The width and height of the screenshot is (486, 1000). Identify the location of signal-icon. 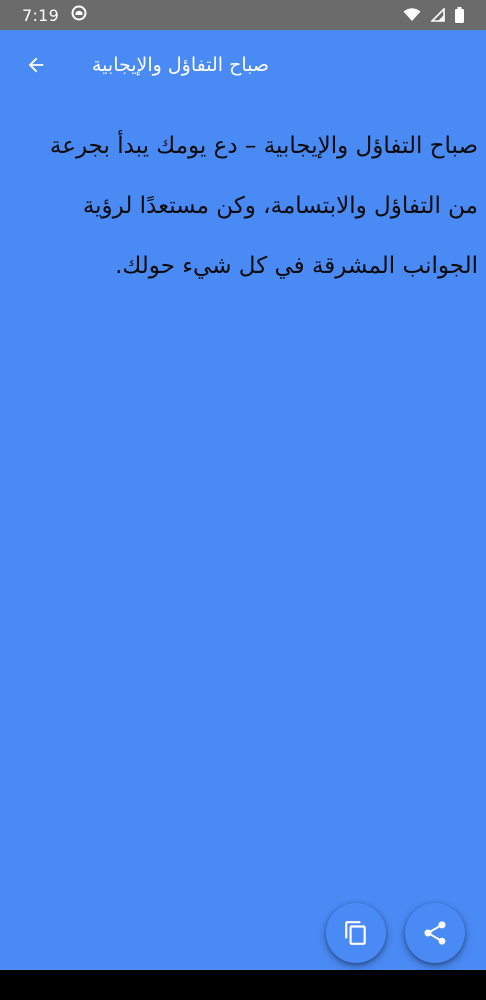
(438, 15).